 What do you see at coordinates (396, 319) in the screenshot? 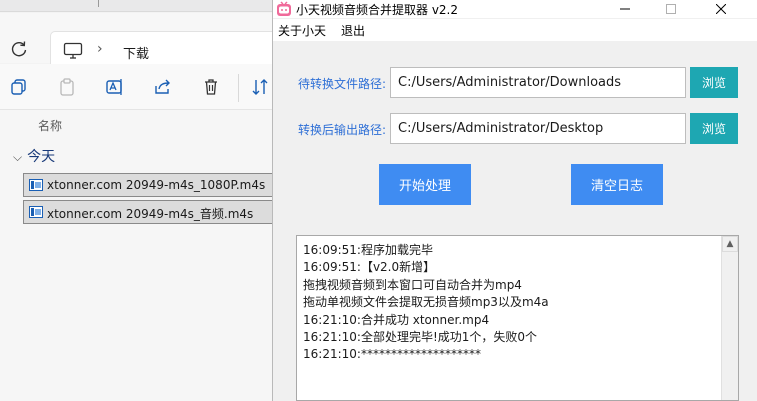
I see `log-line: 16:21:10:合并成功 xtonner.mp4` at bounding box center [396, 319].